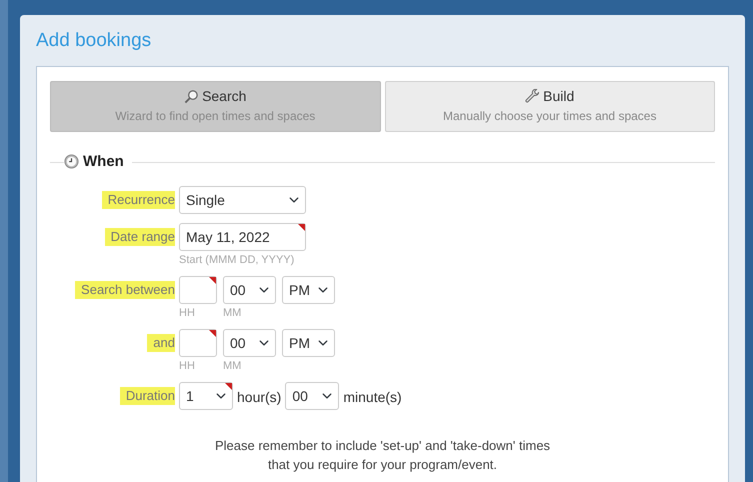 This screenshot has width=753, height=482. What do you see at coordinates (147, 396) in the screenshot?
I see `field-label: Duration` at bounding box center [147, 396].